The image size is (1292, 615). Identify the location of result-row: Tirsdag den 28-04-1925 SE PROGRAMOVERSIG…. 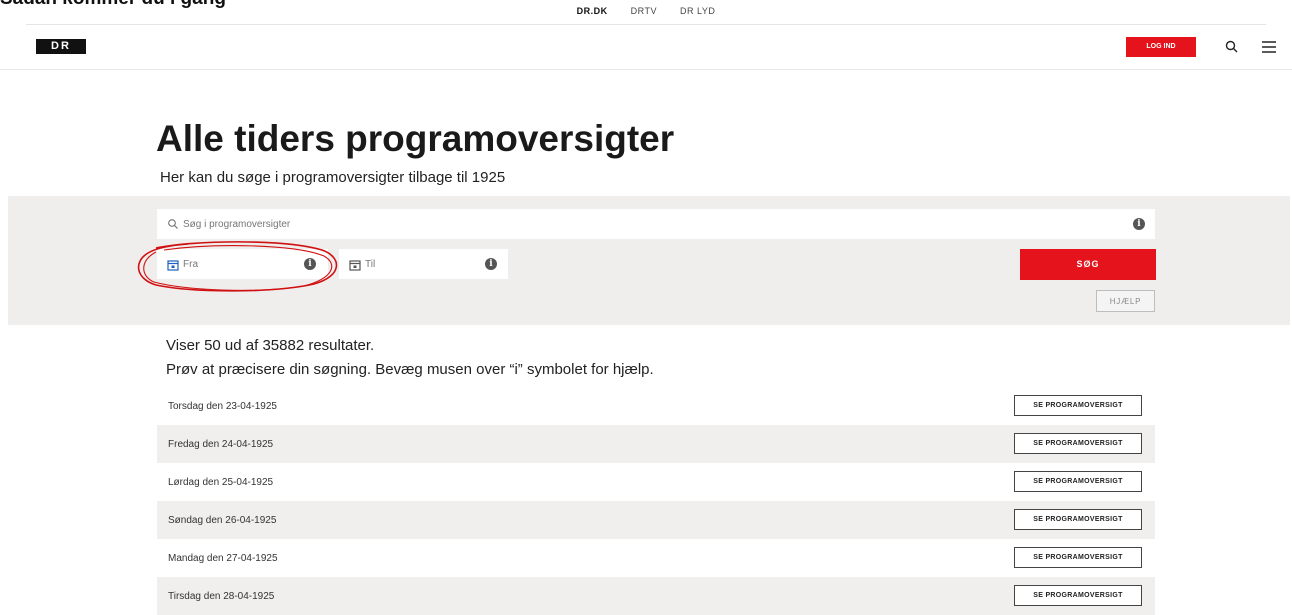
(656, 596).